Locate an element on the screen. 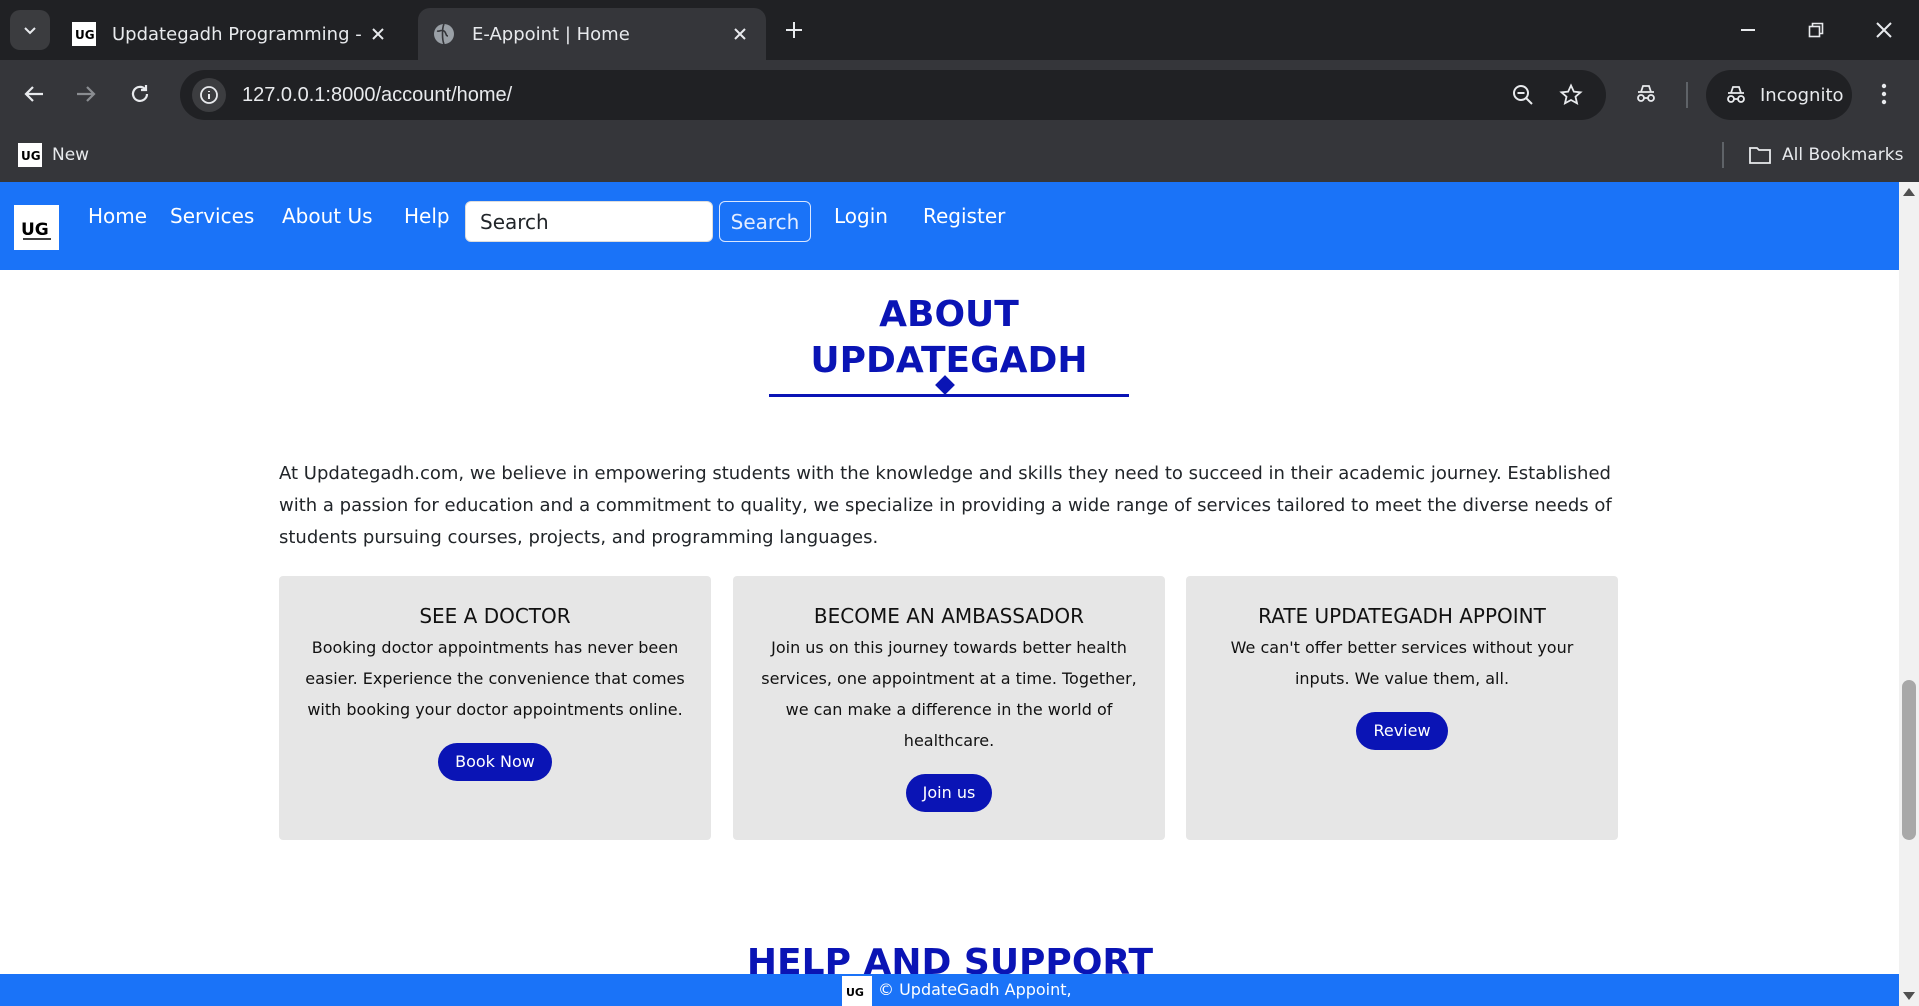 Image resolution: width=1919 pixels, height=1006 pixels. site-footer: UG © UpdateGadh Appoint, is located at coordinates (949, 990).